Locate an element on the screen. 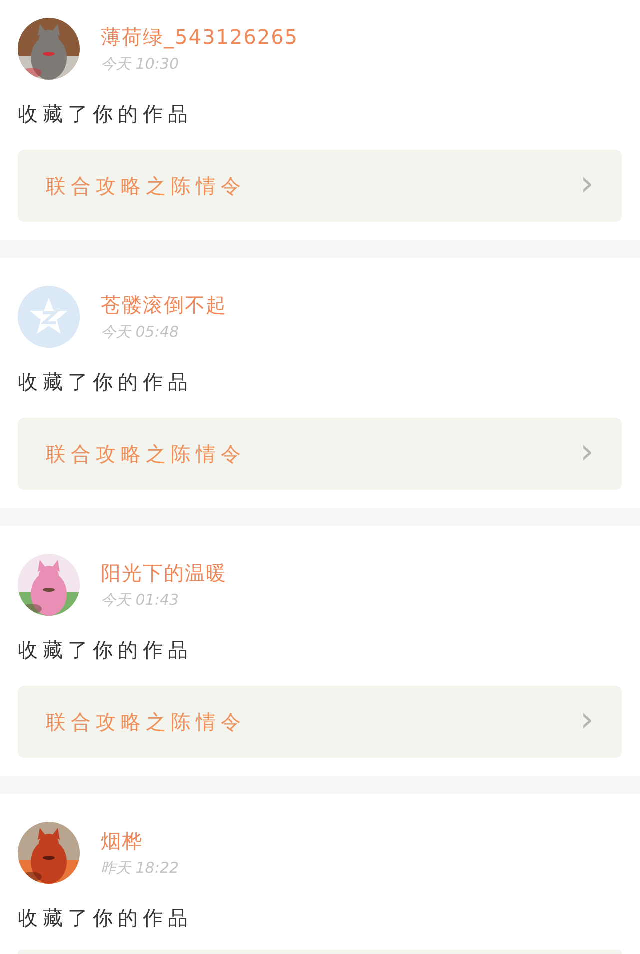  timestamp: 今天 05:48 is located at coordinates (140, 332).